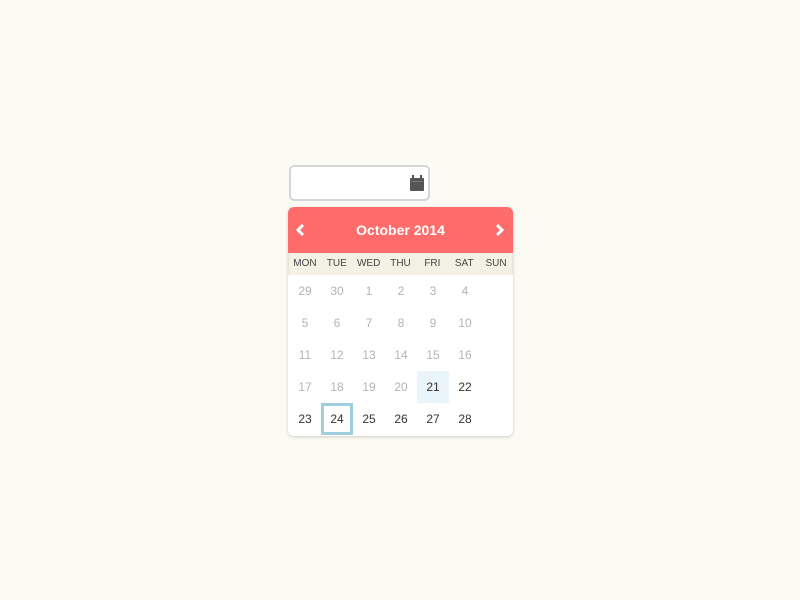  I want to click on day-cell: 8, so click(401, 323).